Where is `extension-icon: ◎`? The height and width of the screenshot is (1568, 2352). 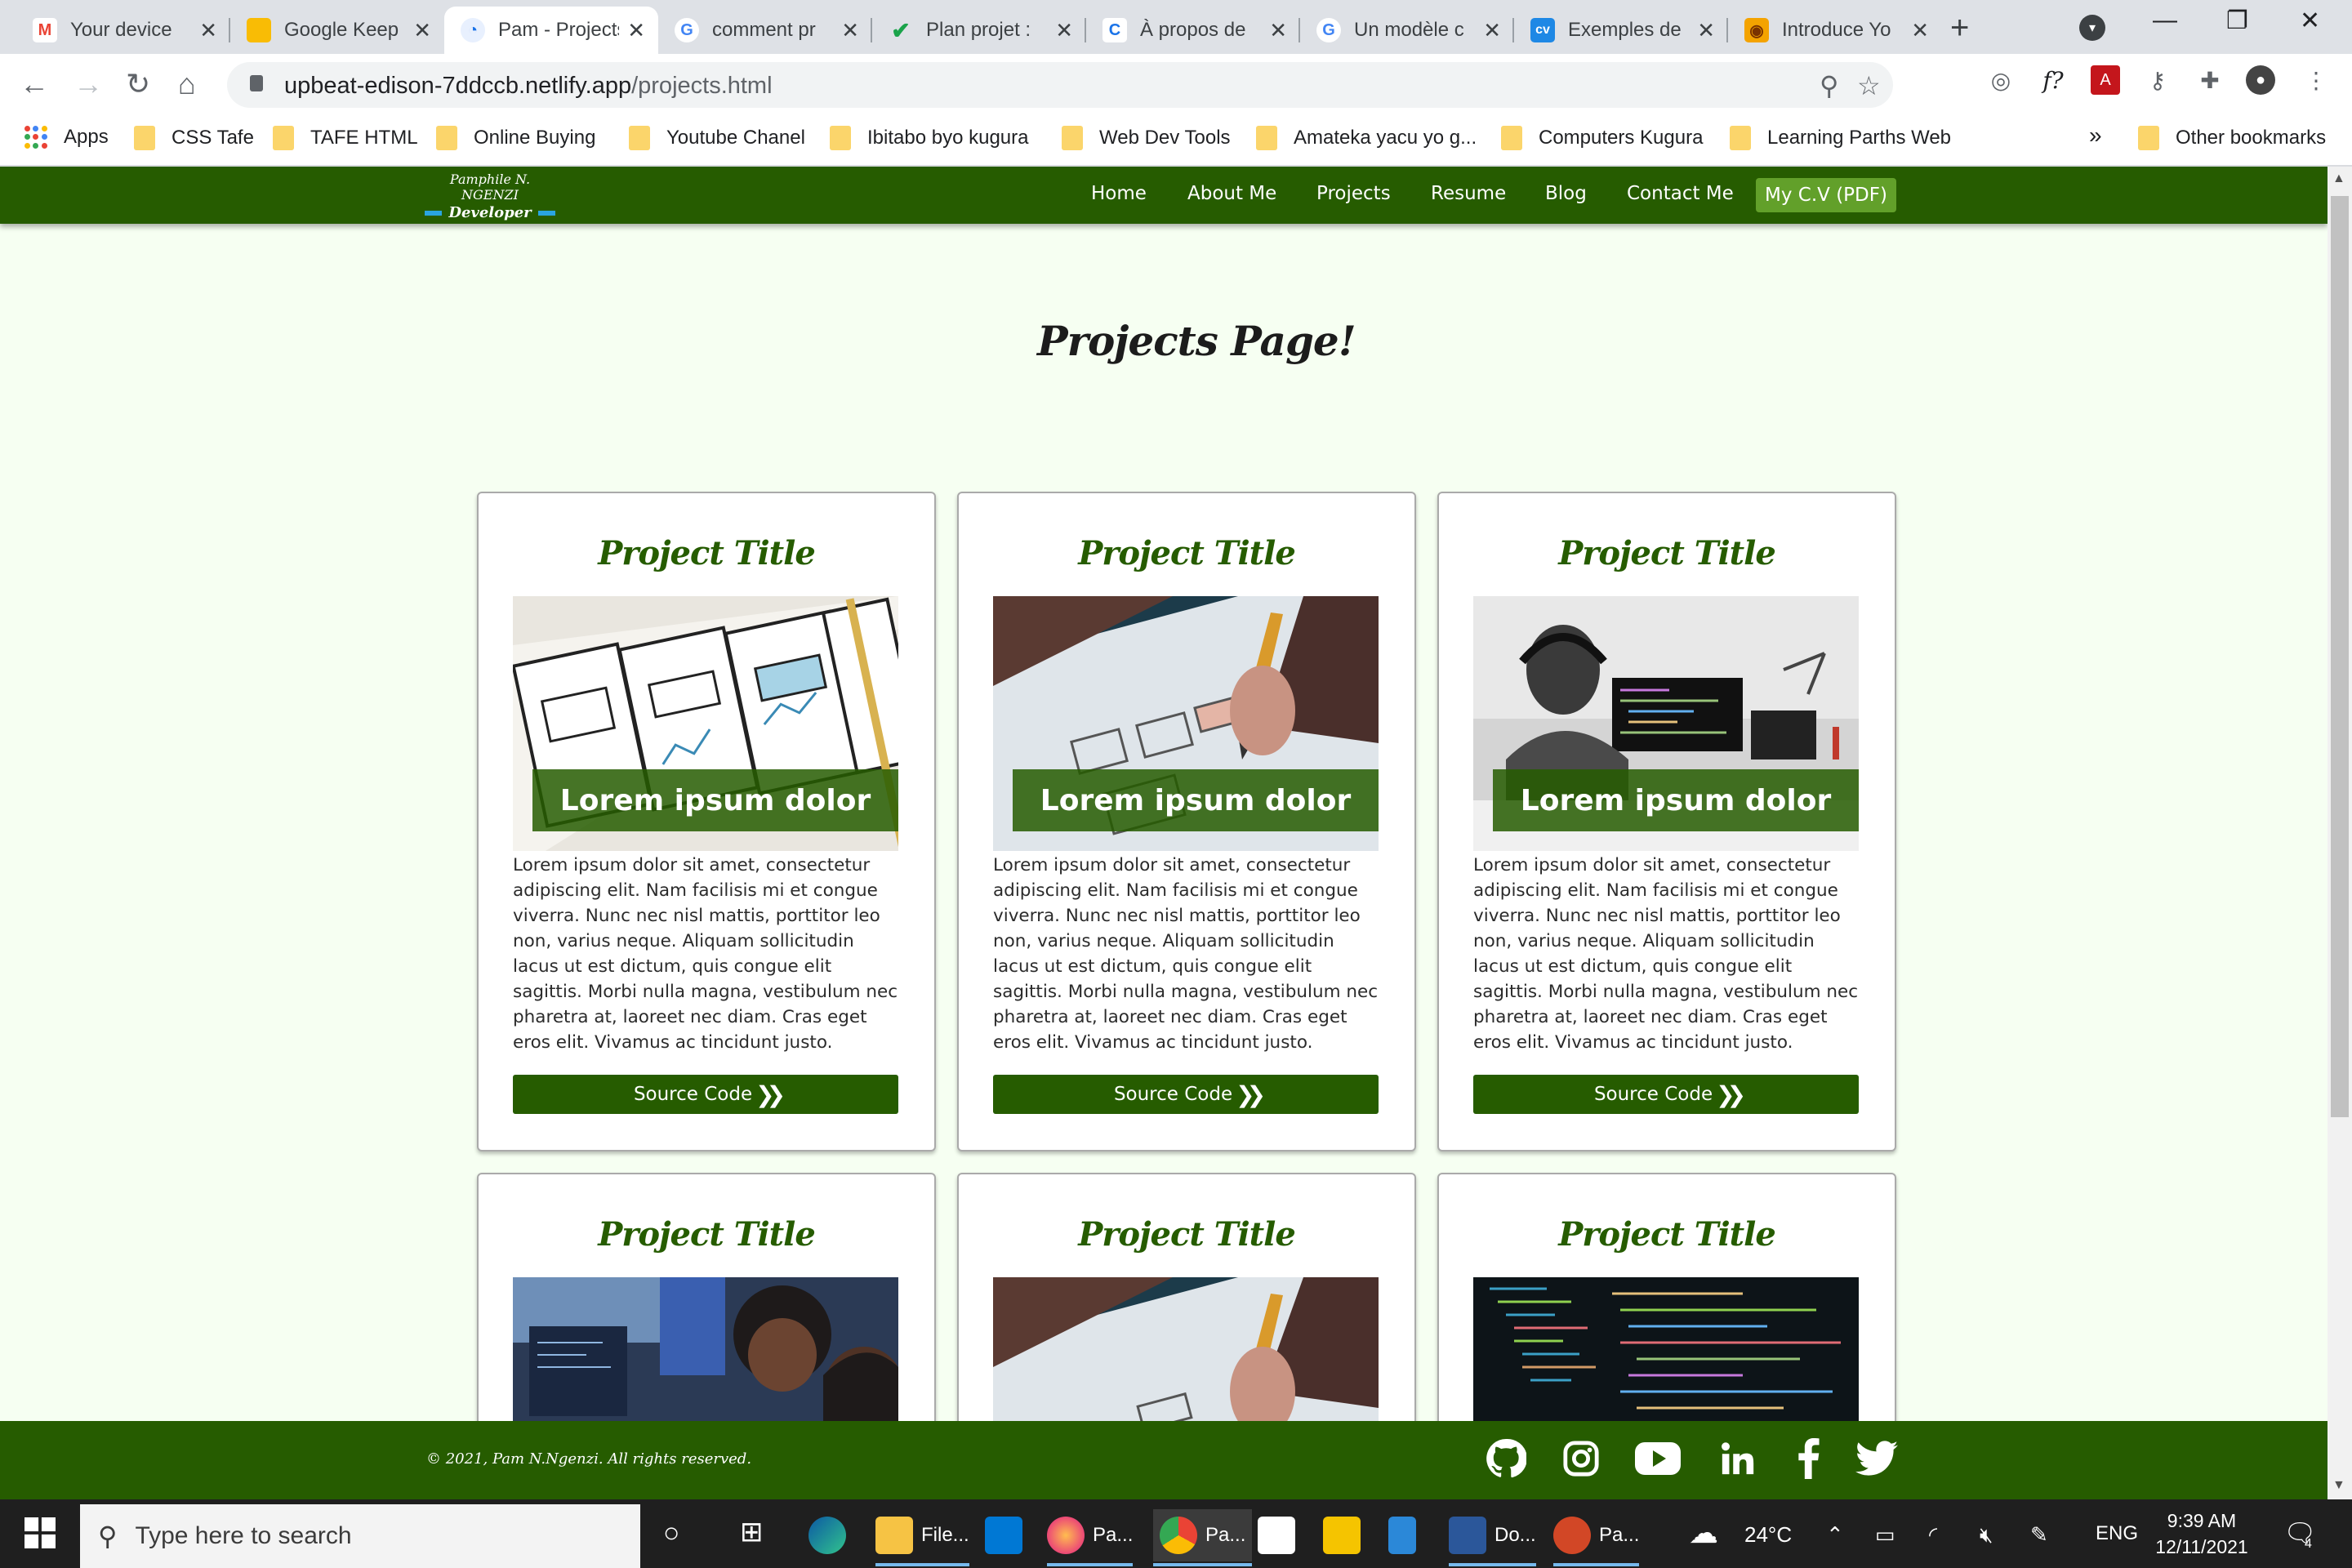
extension-icon: ◎ is located at coordinates (2001, 80).